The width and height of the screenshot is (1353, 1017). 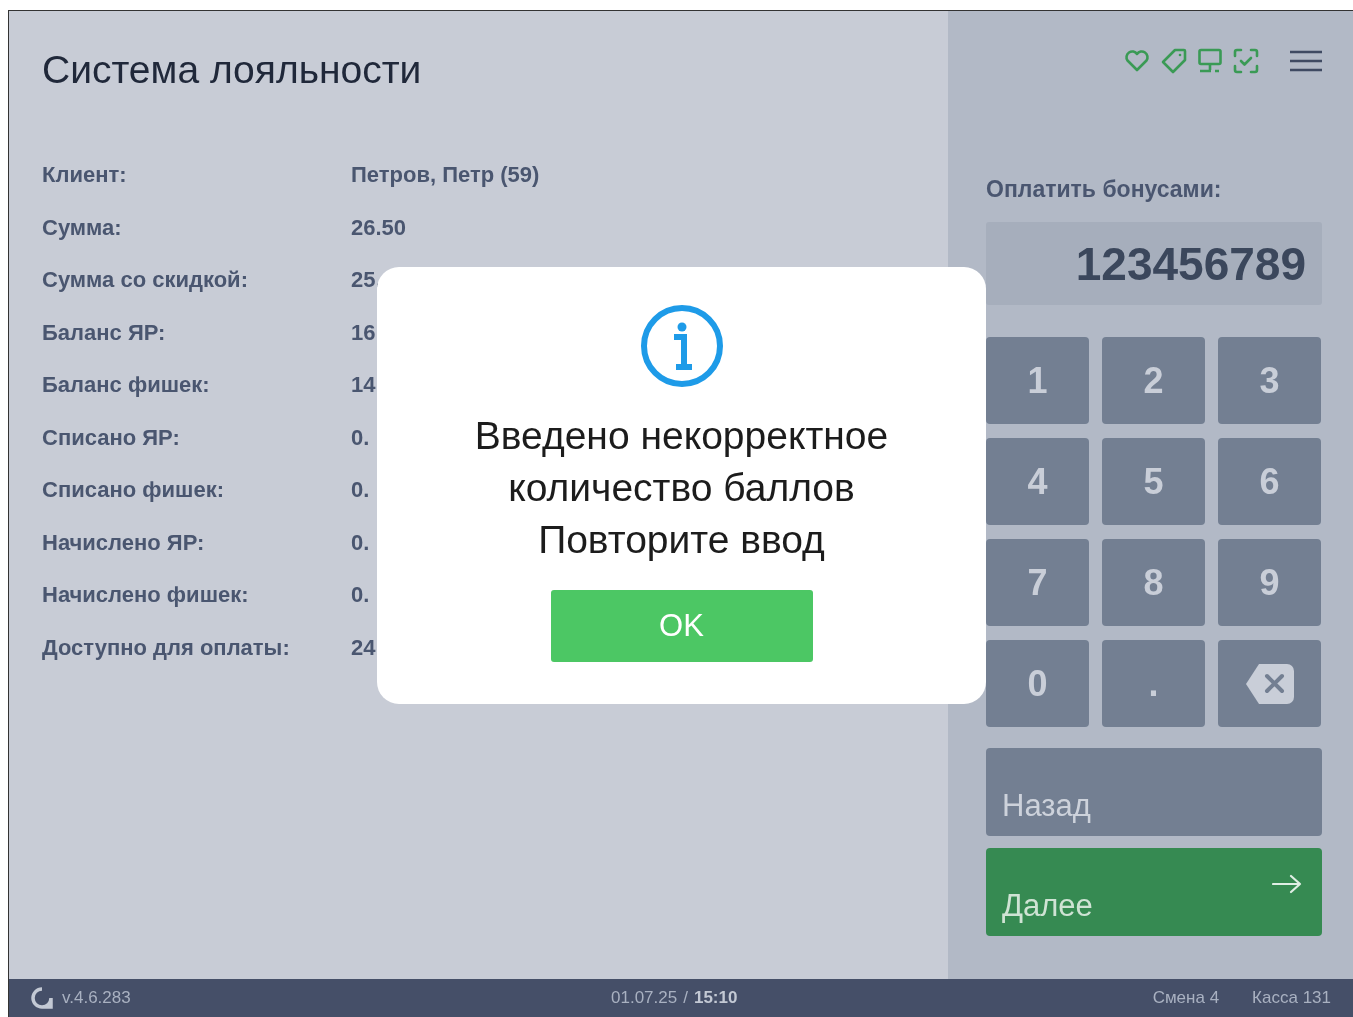 I want to click on amount-display: 123456789, so click(x=1154, y=263).